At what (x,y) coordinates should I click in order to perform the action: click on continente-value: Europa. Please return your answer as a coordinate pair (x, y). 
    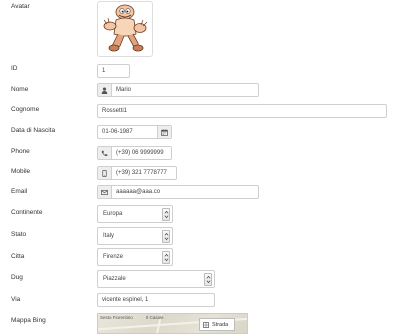
    Looking at the image, I should click on (113, 214).